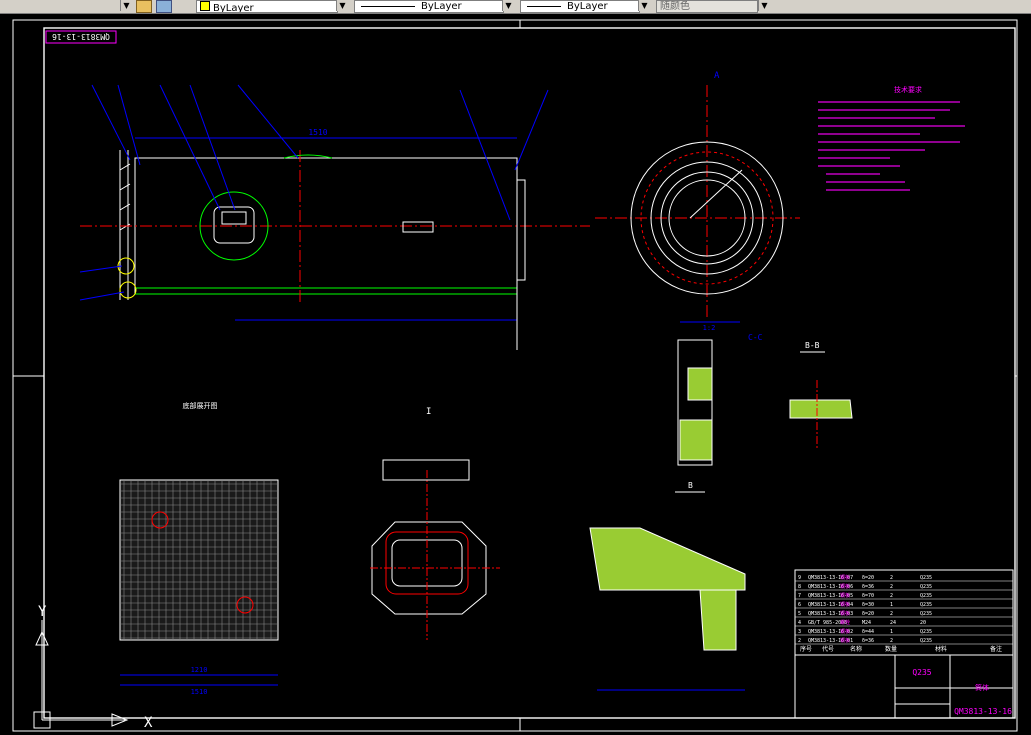 This screenshot has height=735, width=1031. What do you see at coordinates (996, 649) in the screenshot?
I see `bom-header-cell: 备注` at bounding box center [996, 649].